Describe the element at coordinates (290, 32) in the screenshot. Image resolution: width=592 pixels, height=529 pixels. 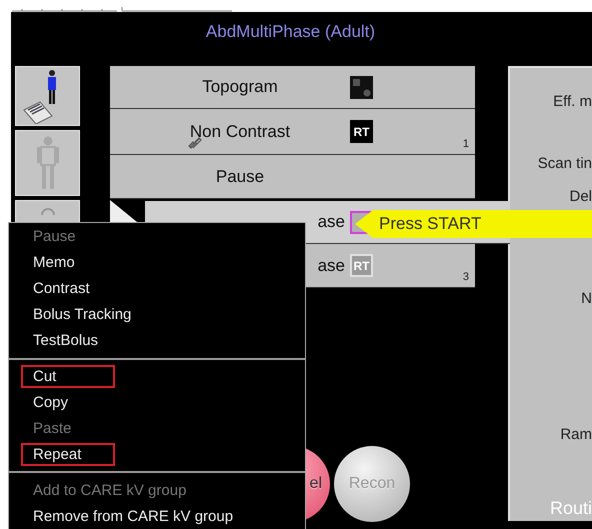
I see `protocol-title: AbdMultiPhase (Adult)` at that location.